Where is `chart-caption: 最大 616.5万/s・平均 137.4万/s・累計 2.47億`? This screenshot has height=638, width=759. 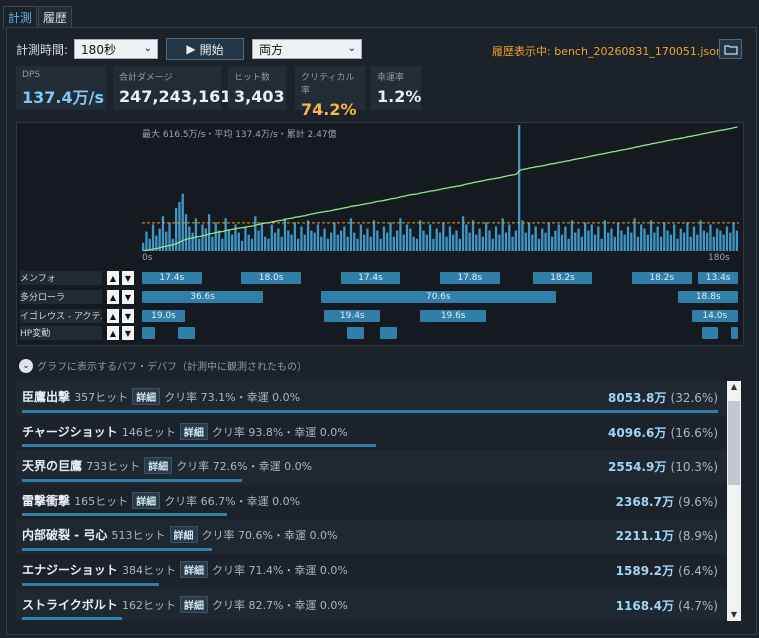
chart-caption: 最大 616.5万/s・平均 137.4万/s・累計 2.47億 is located at coordinates (239, 135).